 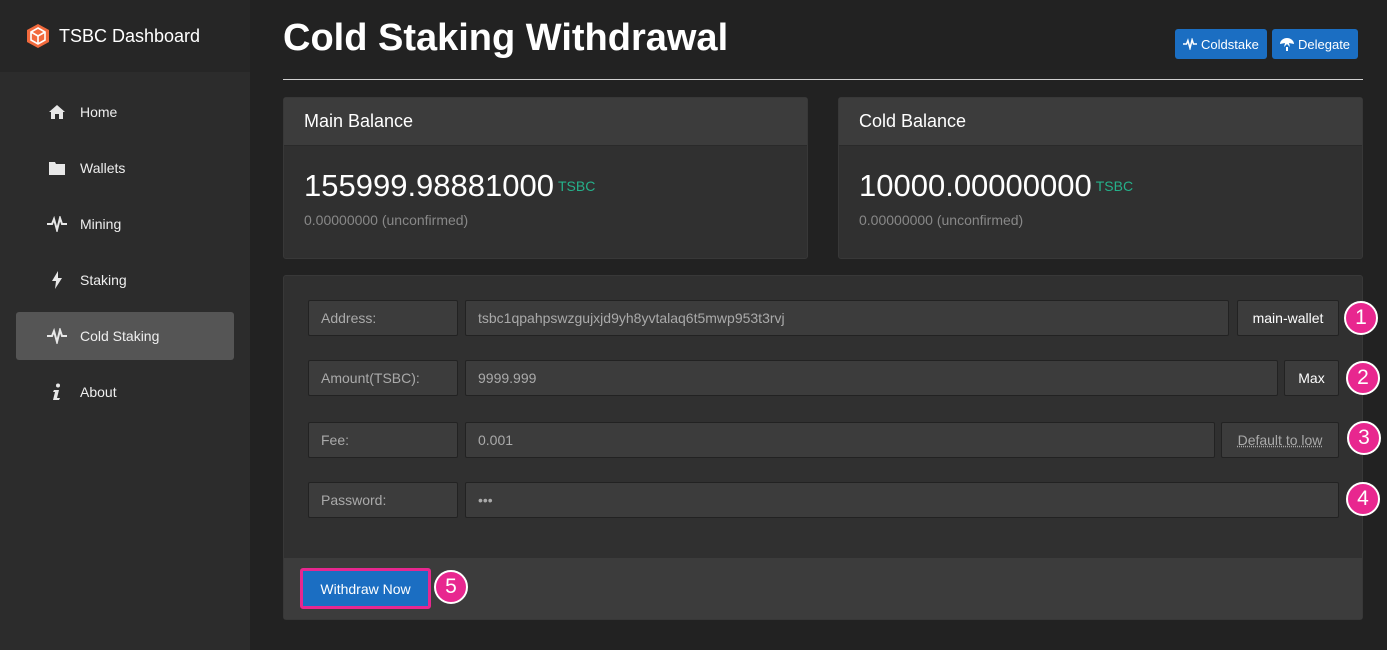 What do you see at coordinates (130, 35) in the screenshot?
I see `brand-title: TSBC Dashboard` at bounding box center [130, 35].